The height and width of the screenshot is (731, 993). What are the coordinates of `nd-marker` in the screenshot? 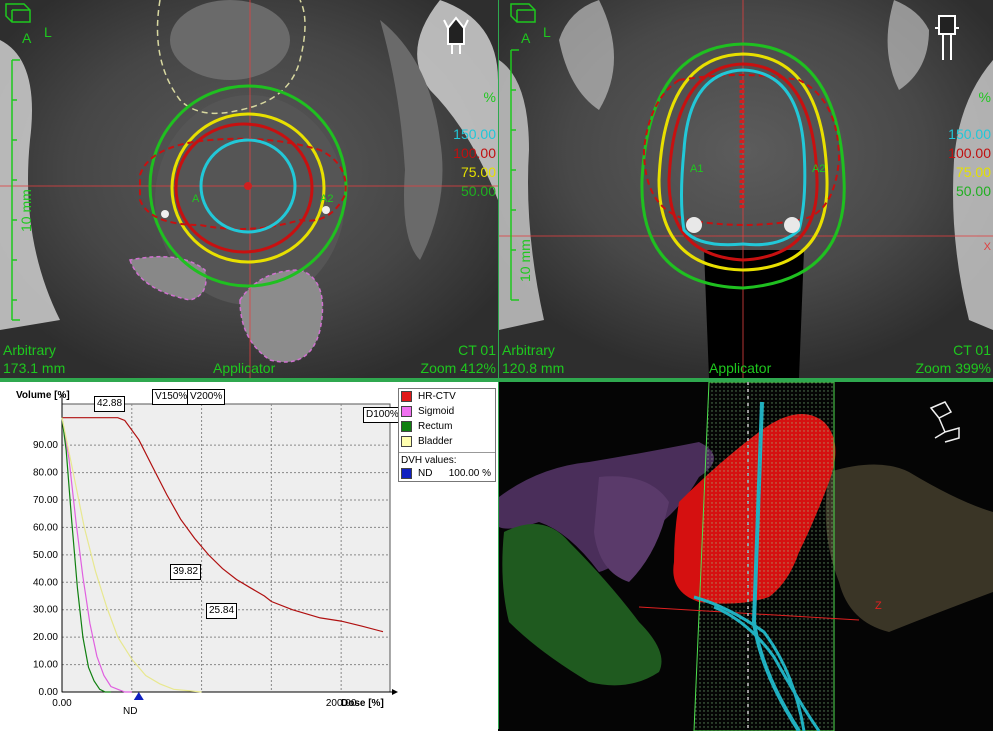 It's located at (138, 696).